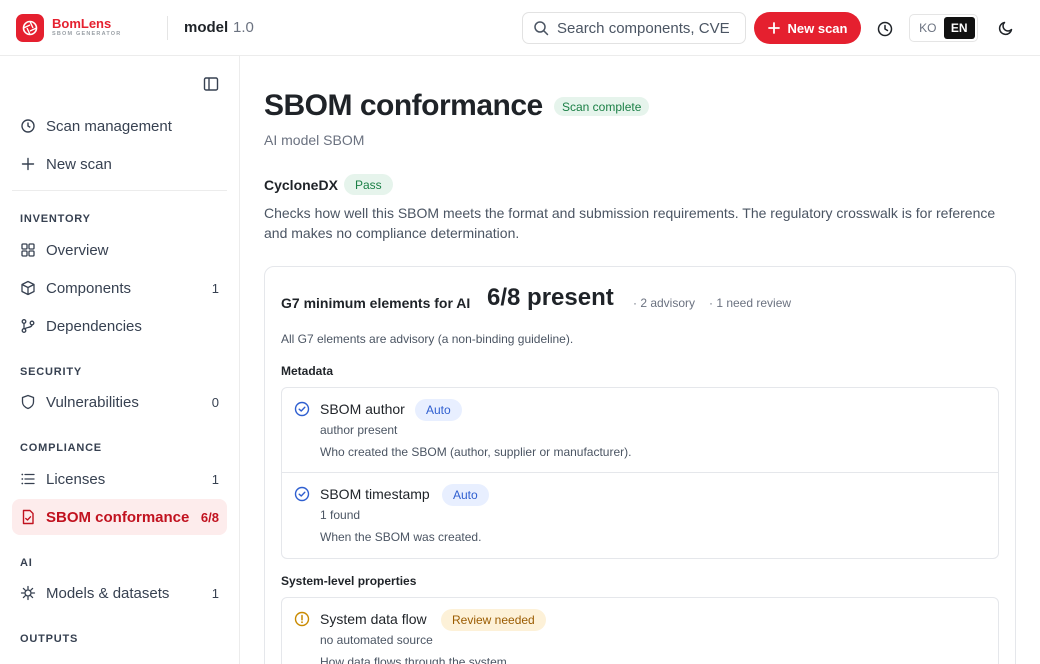  Describe the element at coordinates (302, 619) in the screenshot. I see `alert-circle-icon` at that location.